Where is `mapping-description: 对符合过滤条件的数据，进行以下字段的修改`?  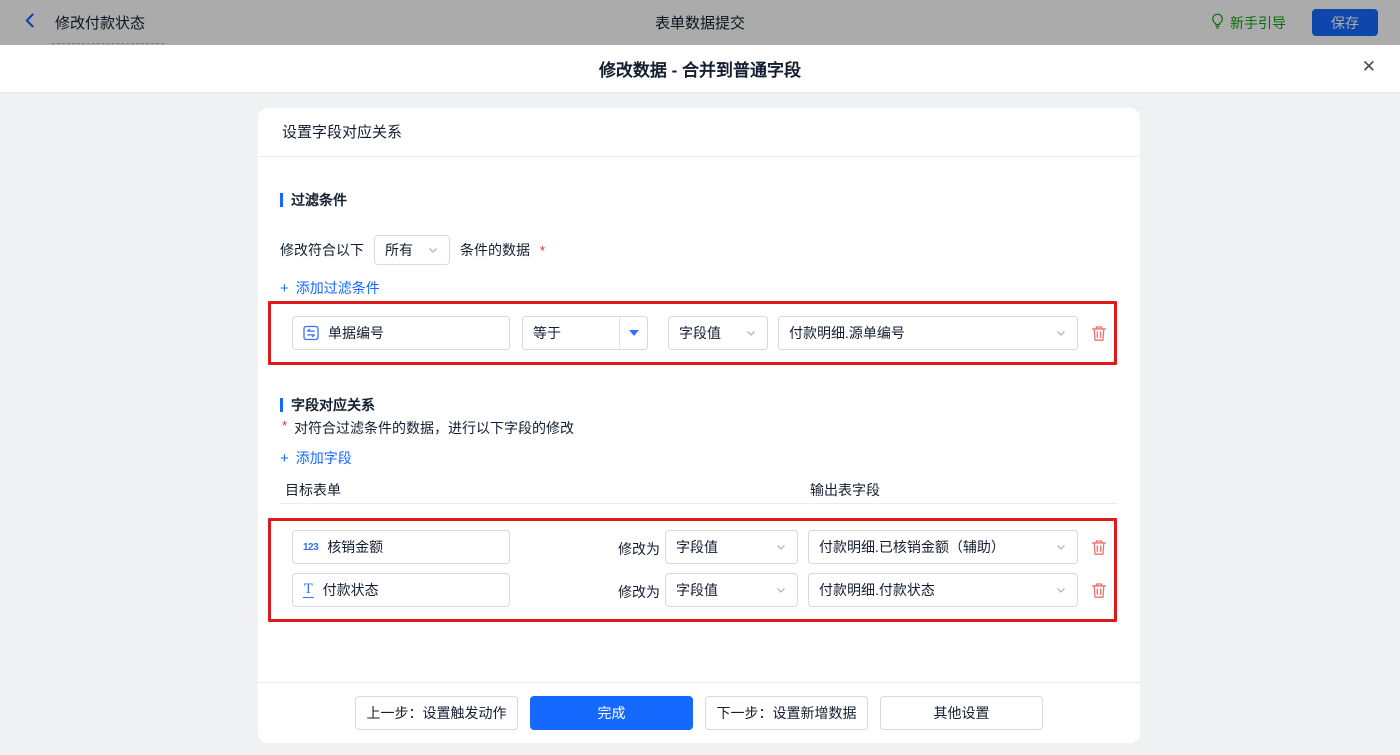
mapping-description: 对符合过滤条件的数据，进行以下字段的修改 is located at coordinates (434, 428).